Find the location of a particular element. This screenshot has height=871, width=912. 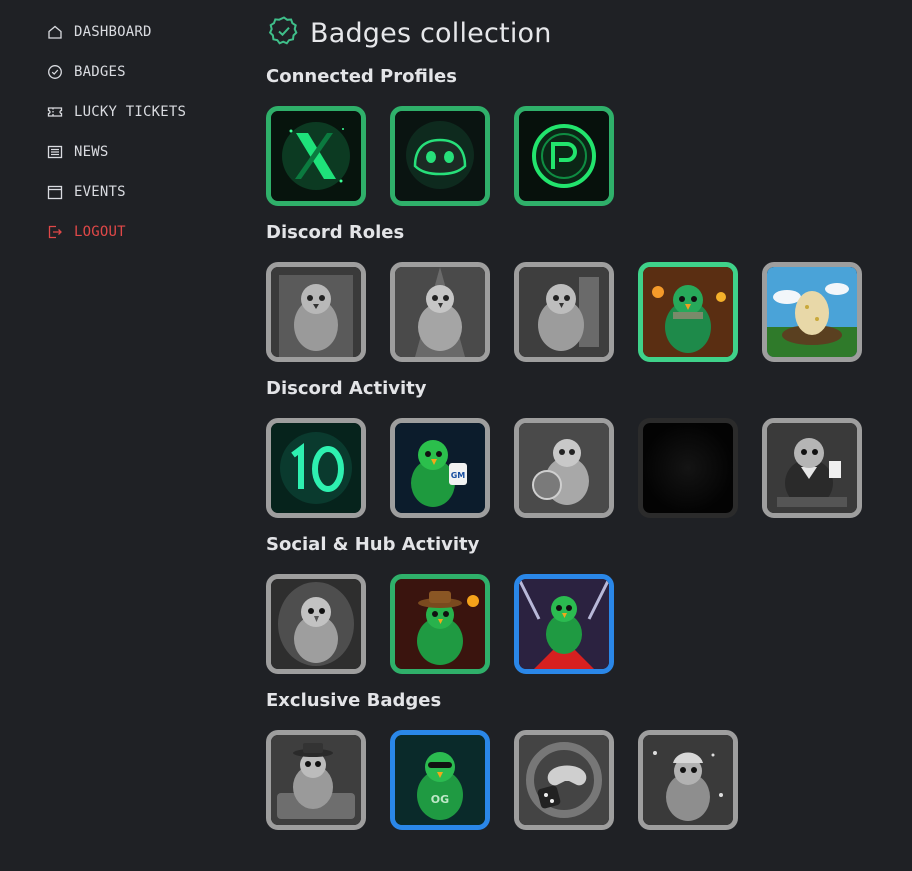

logout-icon is located at coordinates (55, 232).